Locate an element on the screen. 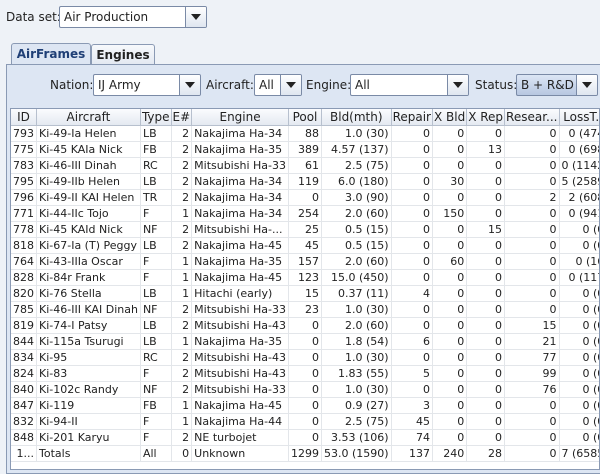 This screenshot has width=600, height=474. column-header: X Bld is located at coordinates (450, 117).